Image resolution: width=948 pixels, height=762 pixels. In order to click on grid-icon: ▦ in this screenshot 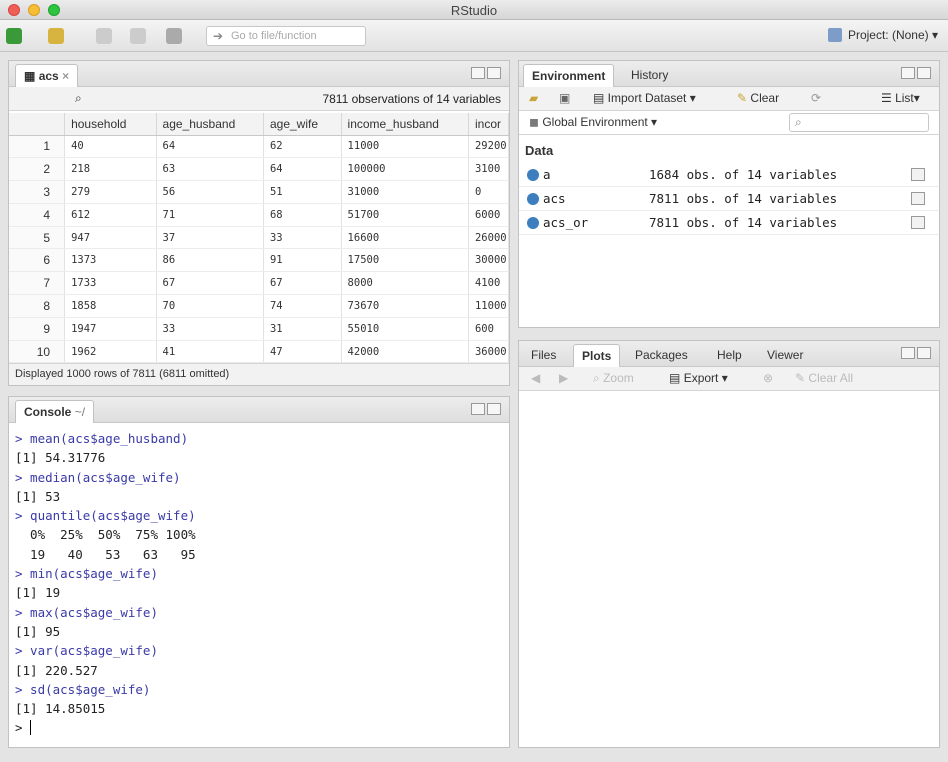, I will do `click(30, 76)`.